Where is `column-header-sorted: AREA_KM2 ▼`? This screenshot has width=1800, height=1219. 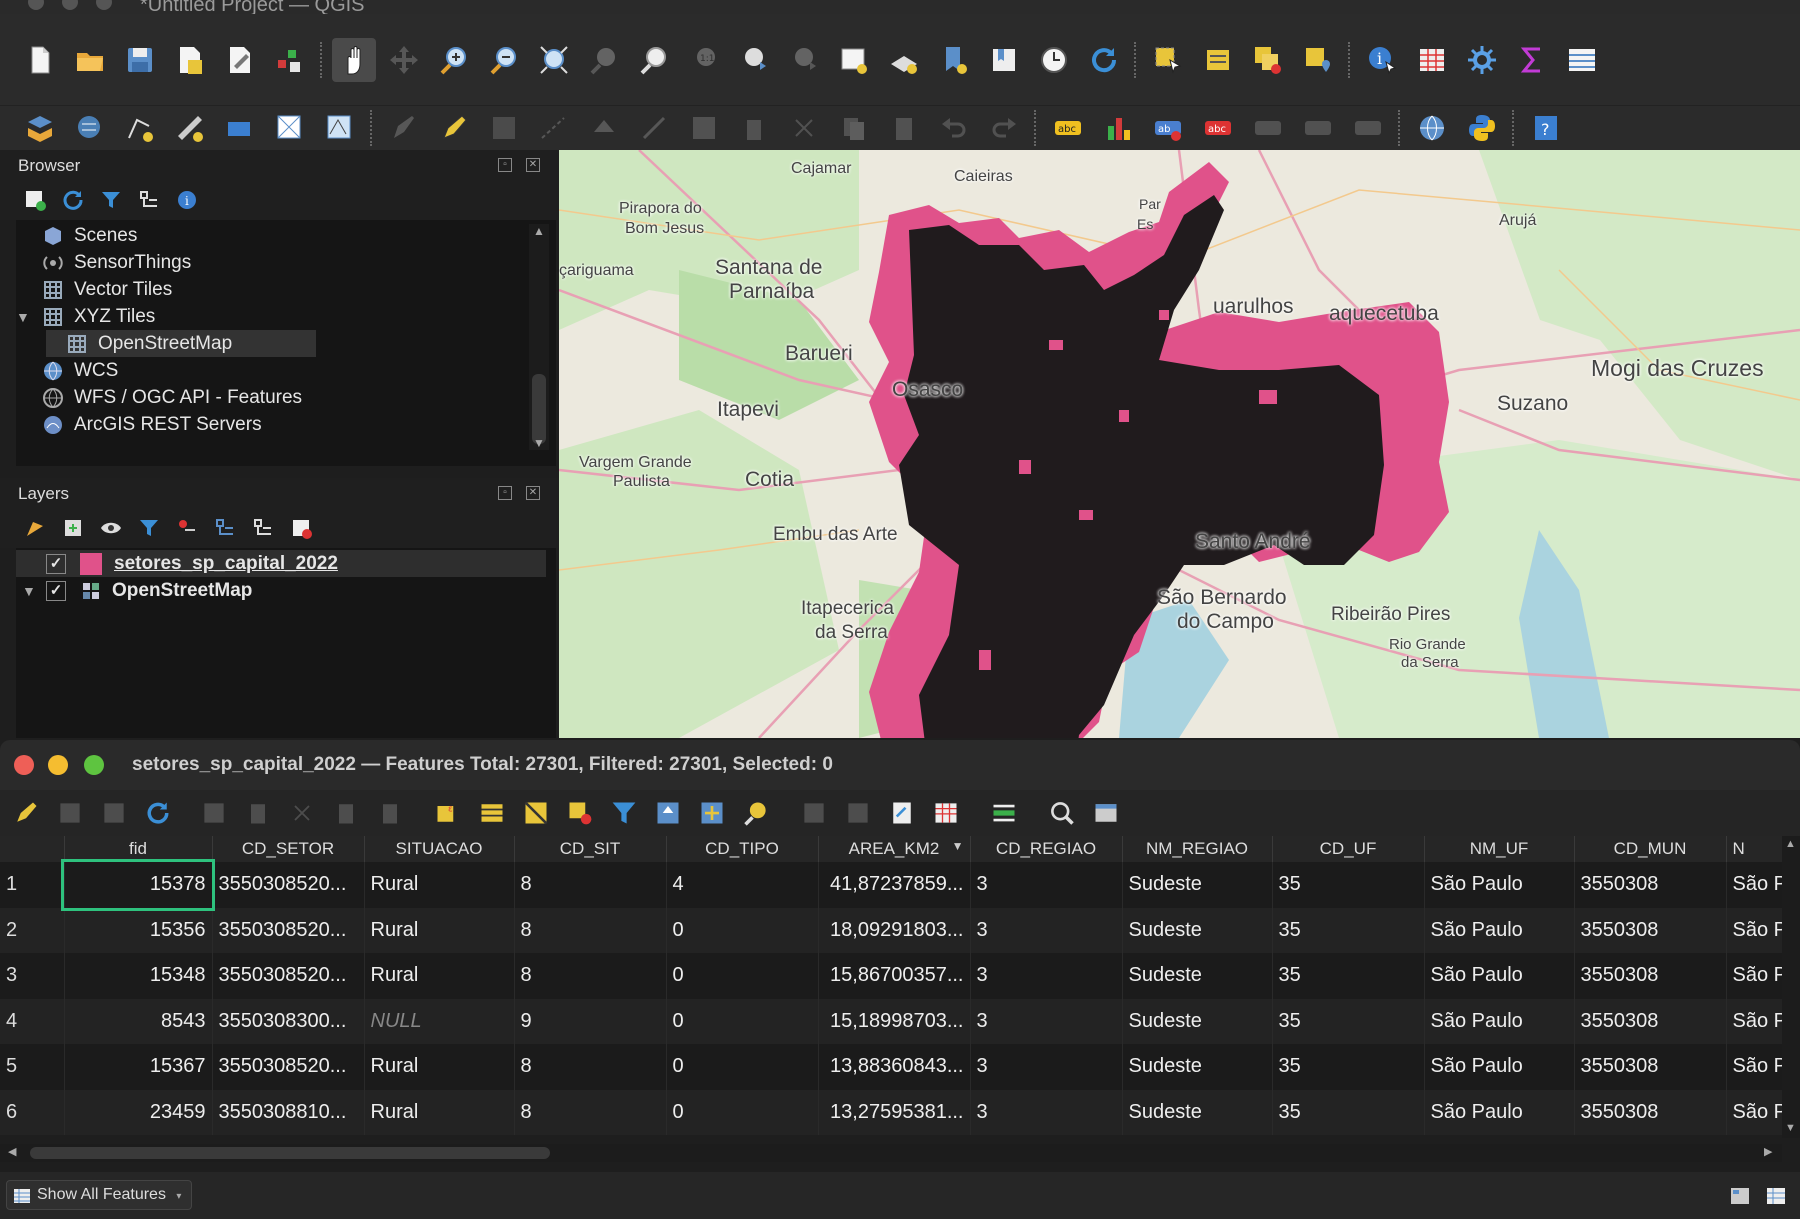
column-header-sorted: AREA_KM2 ▼ is located at coordinates (894, 849).